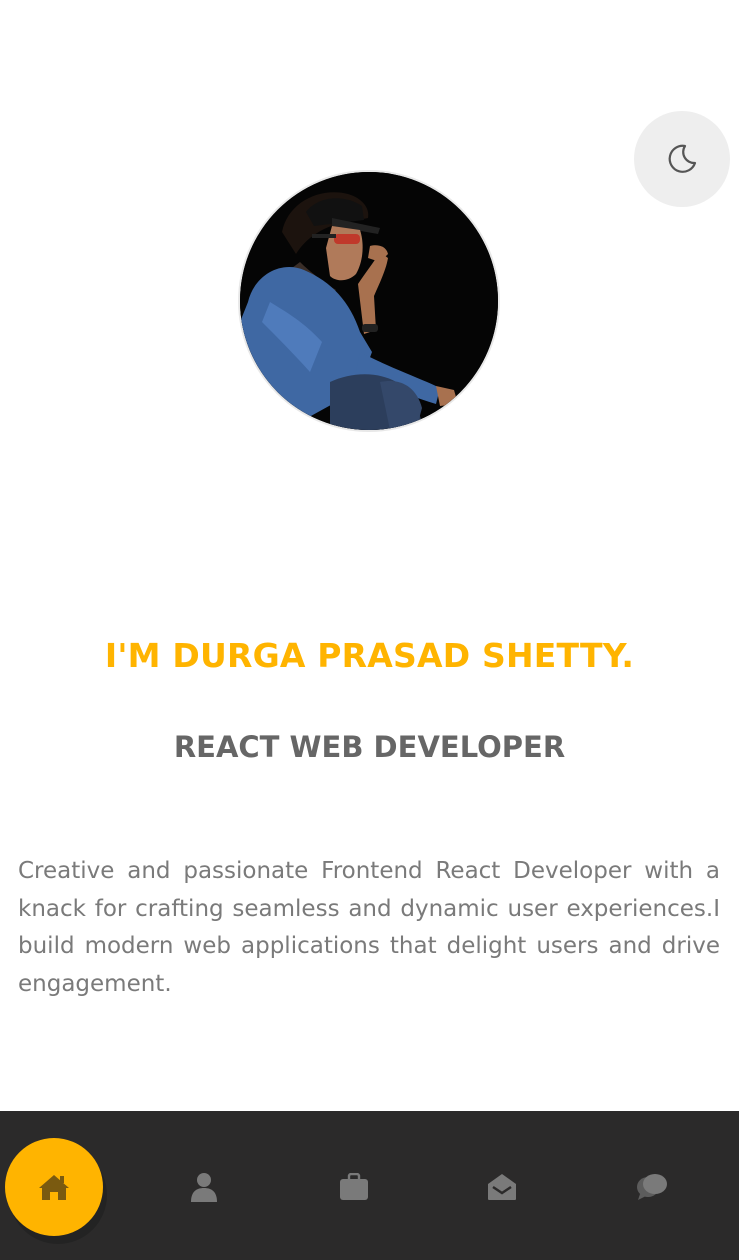  I want to click on nav-home-button, so click(54, 1187).